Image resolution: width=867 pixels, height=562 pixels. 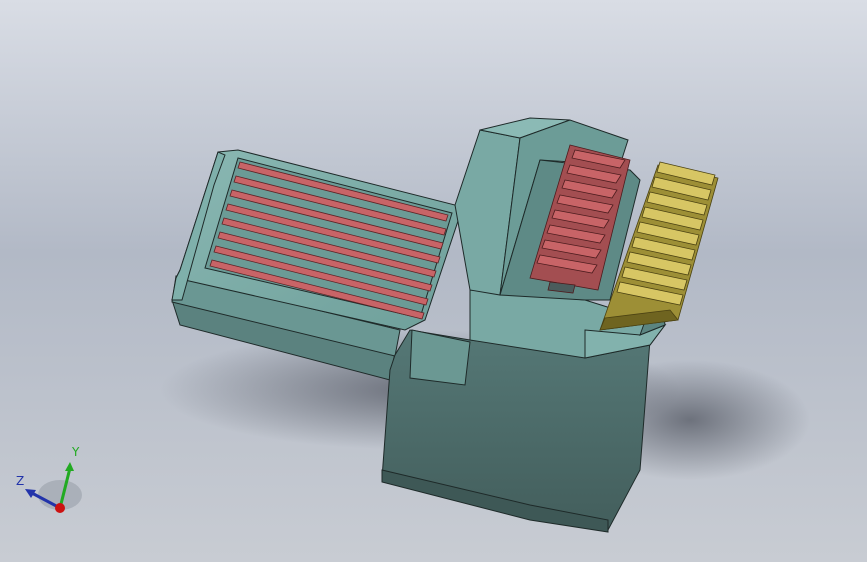 I want to click on y-axis-label: Y, so click(x=75, y=452).